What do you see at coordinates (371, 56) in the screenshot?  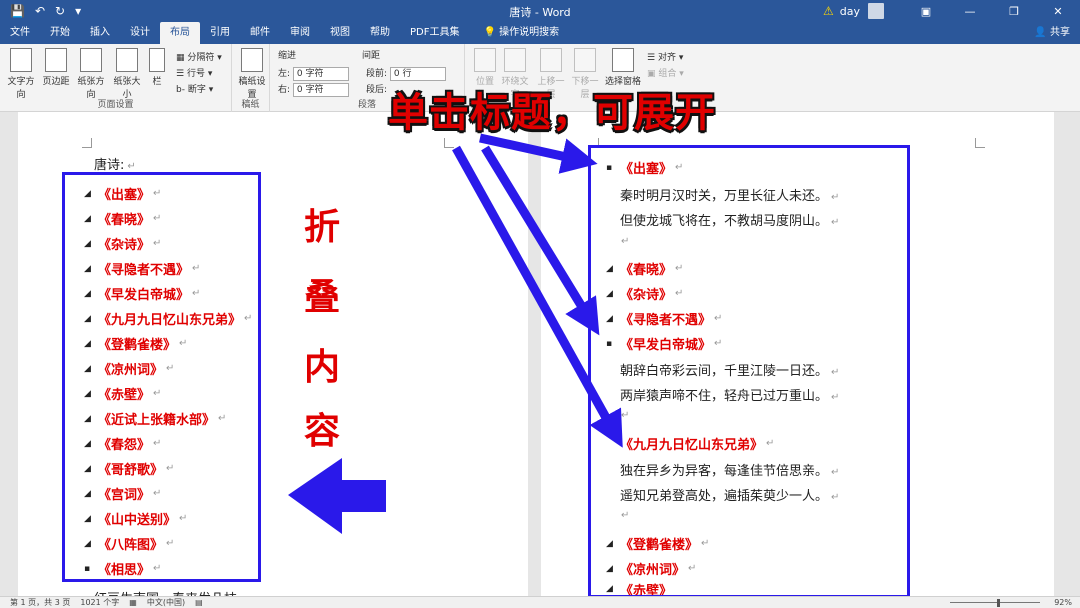 I see `spacing-heading: 间距` at bounding box center [371, 56].